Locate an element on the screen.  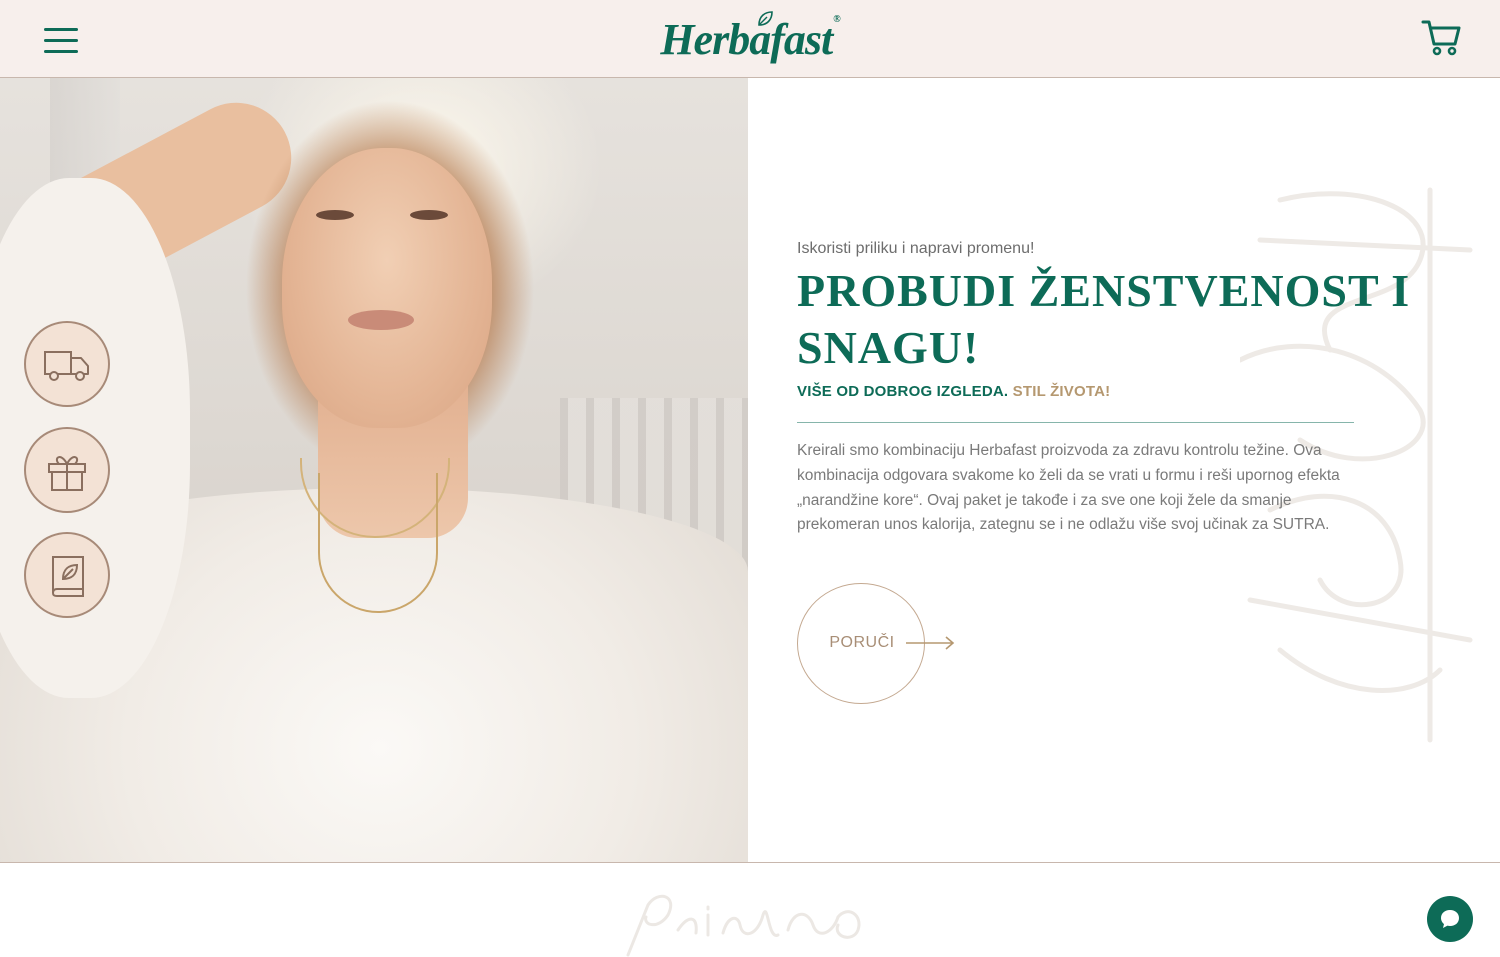
subline-main: VIŠE OD DOBROG IZGLEDA. is located at coordinates (903, 391).